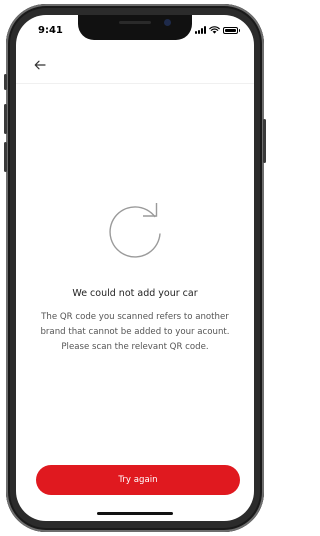  Describe the element at coordinates (214, 30) in the screenshot. I see `wifi-icon` at that location.